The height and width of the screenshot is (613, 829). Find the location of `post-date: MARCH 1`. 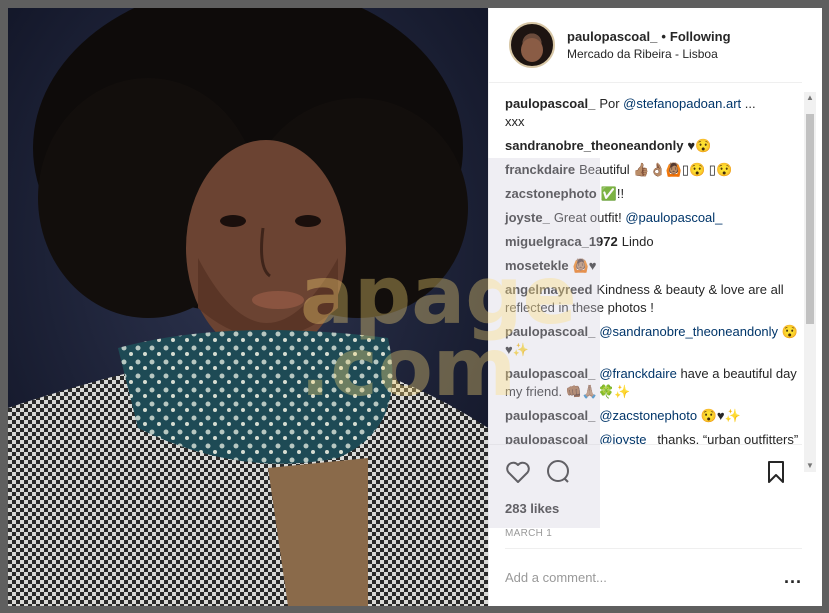

post-date: MARCH 1 is located at coordinates (529, 533).